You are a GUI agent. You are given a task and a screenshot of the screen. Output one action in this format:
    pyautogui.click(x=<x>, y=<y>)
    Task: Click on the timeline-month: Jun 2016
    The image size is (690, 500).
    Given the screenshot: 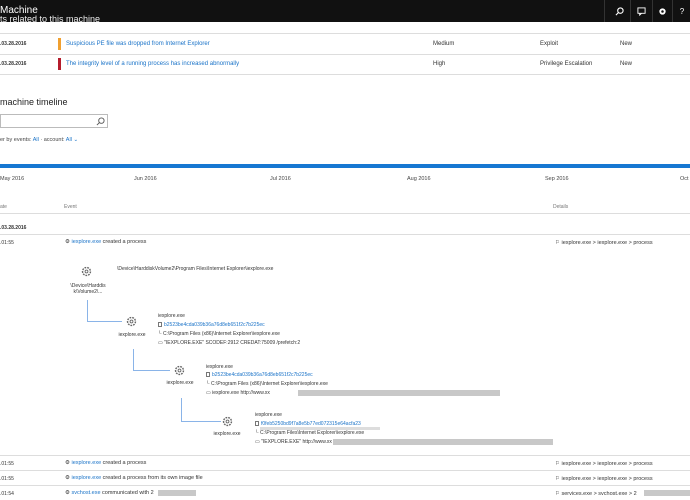 What is the action you would take?
    pyautogui.click(x=145, y=179)
    